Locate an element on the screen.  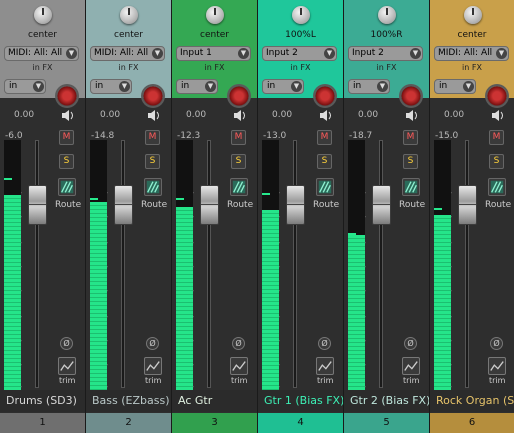
track-name: Gtr 2 (Bias FX) is located at coordinates (386, 401).